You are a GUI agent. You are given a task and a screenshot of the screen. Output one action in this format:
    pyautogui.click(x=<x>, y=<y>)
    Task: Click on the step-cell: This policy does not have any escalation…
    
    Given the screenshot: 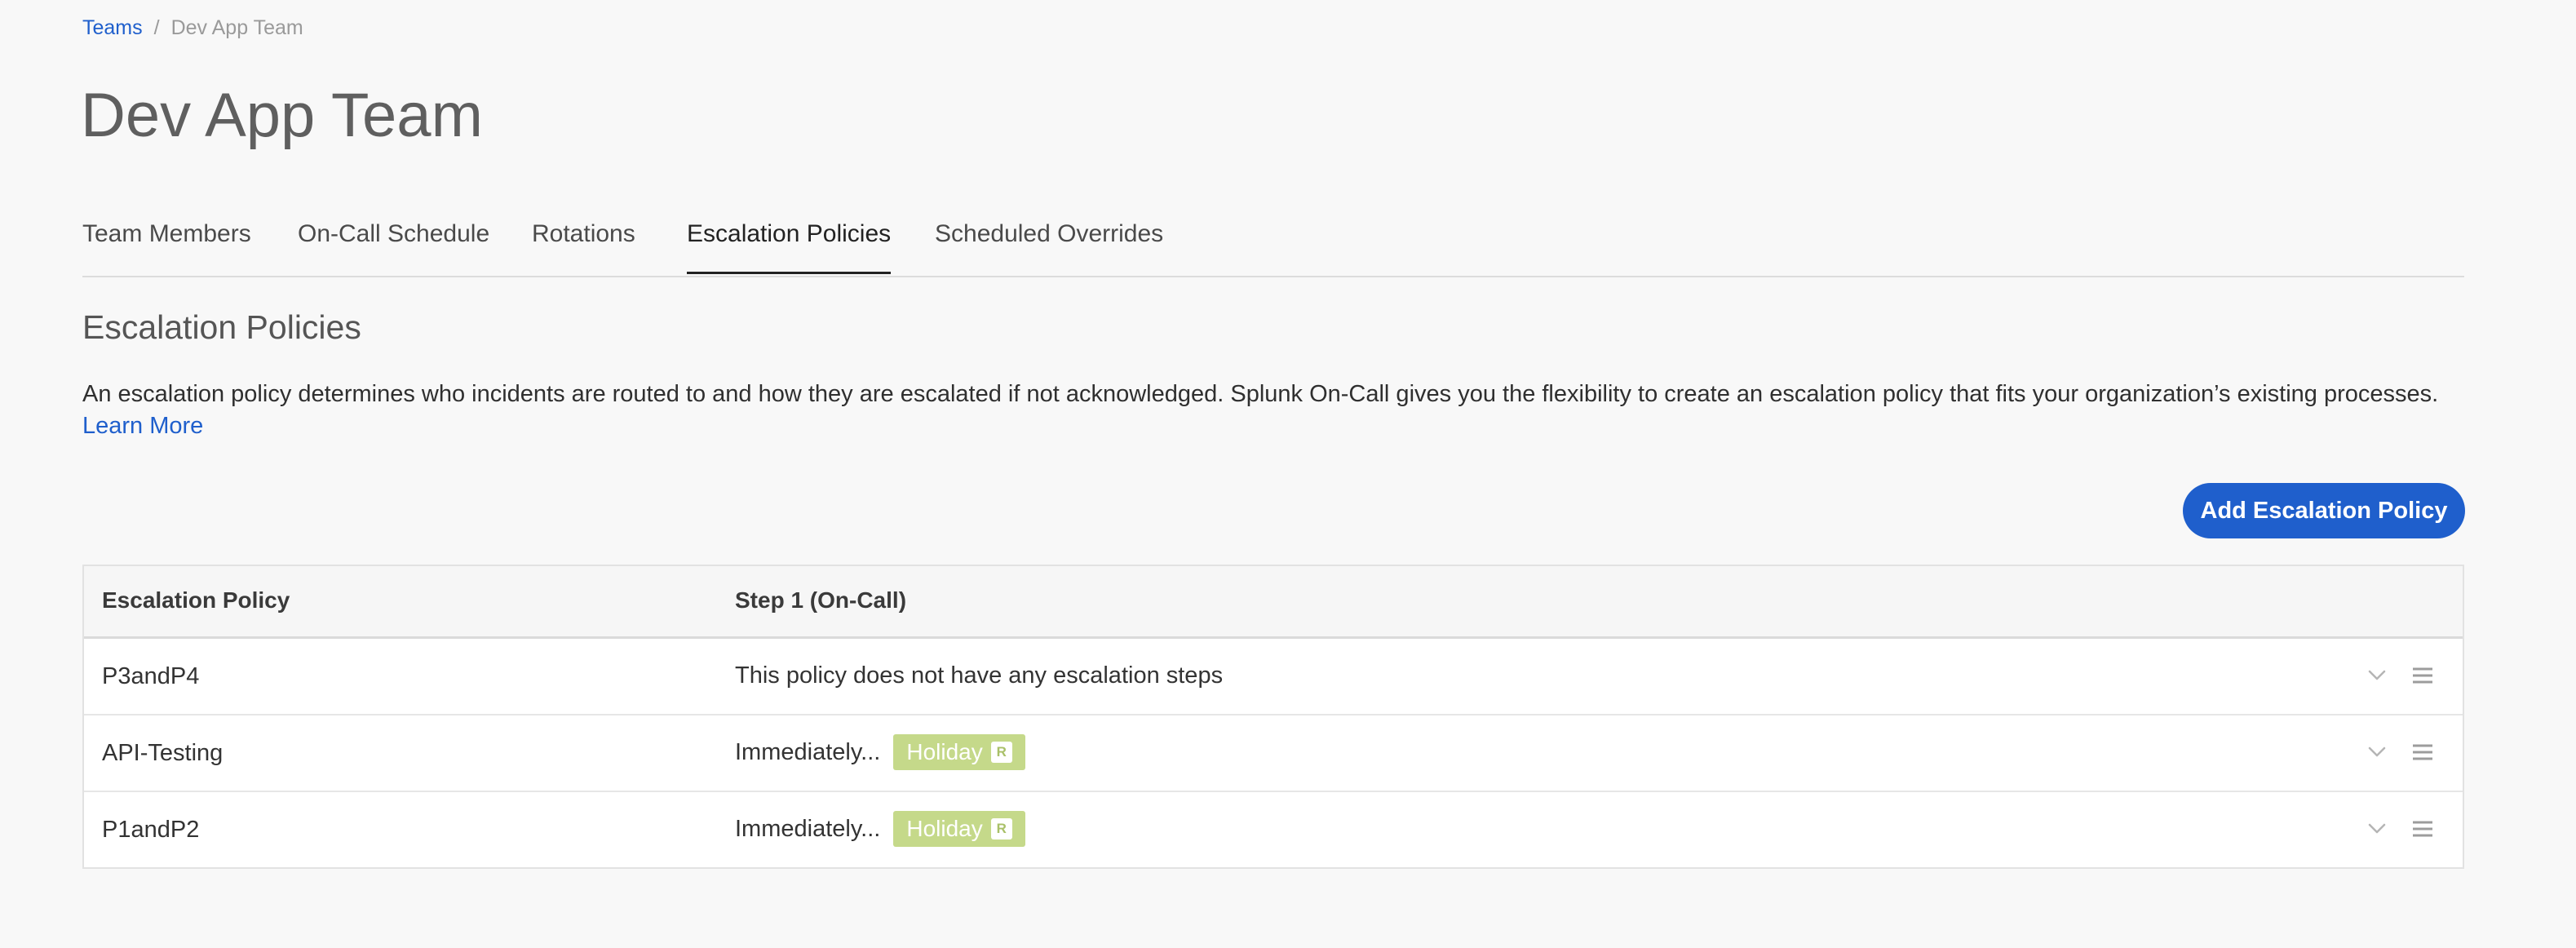 What is the action you would take?
    pyautogui.click(x=979, y=676)
    